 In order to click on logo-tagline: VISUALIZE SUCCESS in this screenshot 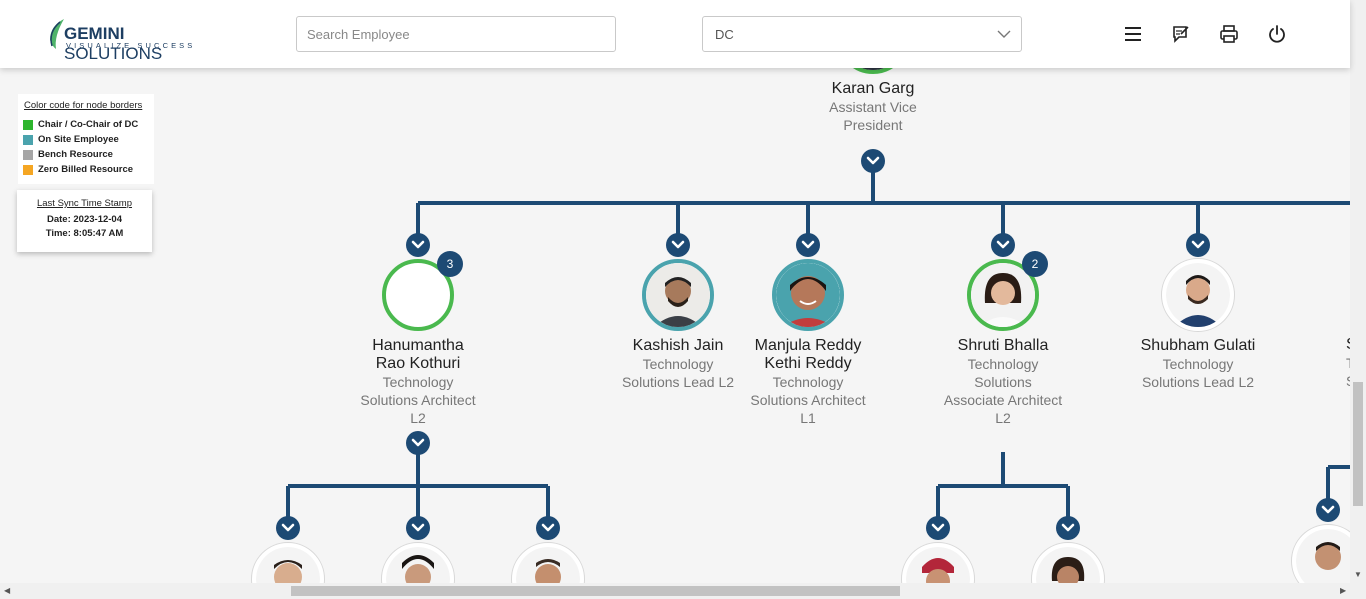, I will do `click(131, 45)`.